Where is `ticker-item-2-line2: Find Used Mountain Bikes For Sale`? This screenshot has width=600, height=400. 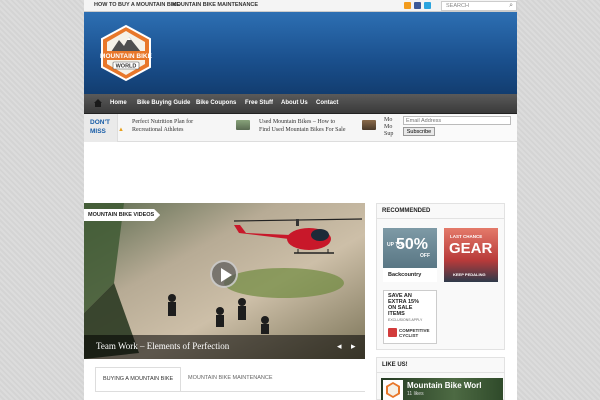 ticker-item-2-line2: Find Used Mountain Bikes For Sale is located at coordinates (302, 130).